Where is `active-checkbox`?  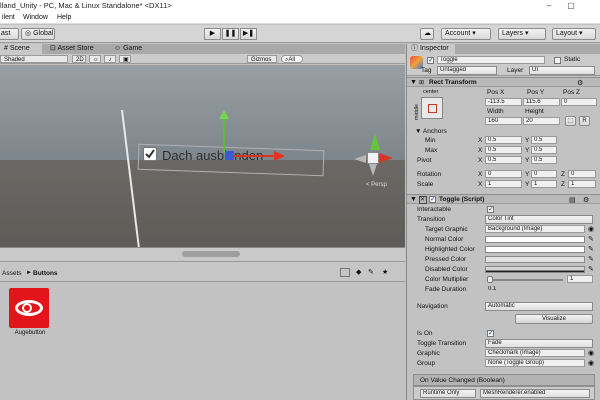 active-checkbox is located at coordinates (430, 60).